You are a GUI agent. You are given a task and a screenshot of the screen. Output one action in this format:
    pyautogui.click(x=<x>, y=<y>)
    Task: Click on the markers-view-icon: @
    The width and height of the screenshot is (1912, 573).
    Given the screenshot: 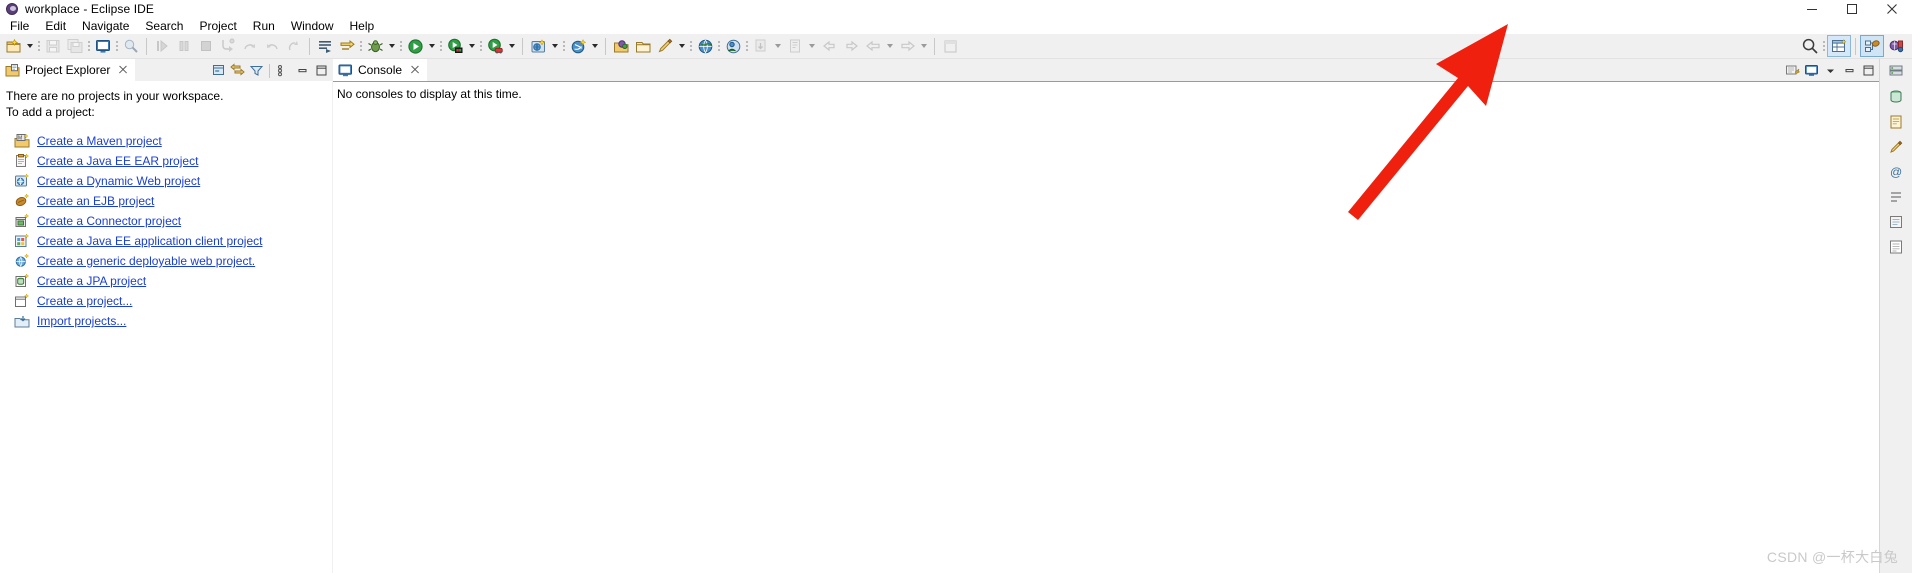 What is the action you would take?
    pyautogui.click(x=1896, y=172)
    